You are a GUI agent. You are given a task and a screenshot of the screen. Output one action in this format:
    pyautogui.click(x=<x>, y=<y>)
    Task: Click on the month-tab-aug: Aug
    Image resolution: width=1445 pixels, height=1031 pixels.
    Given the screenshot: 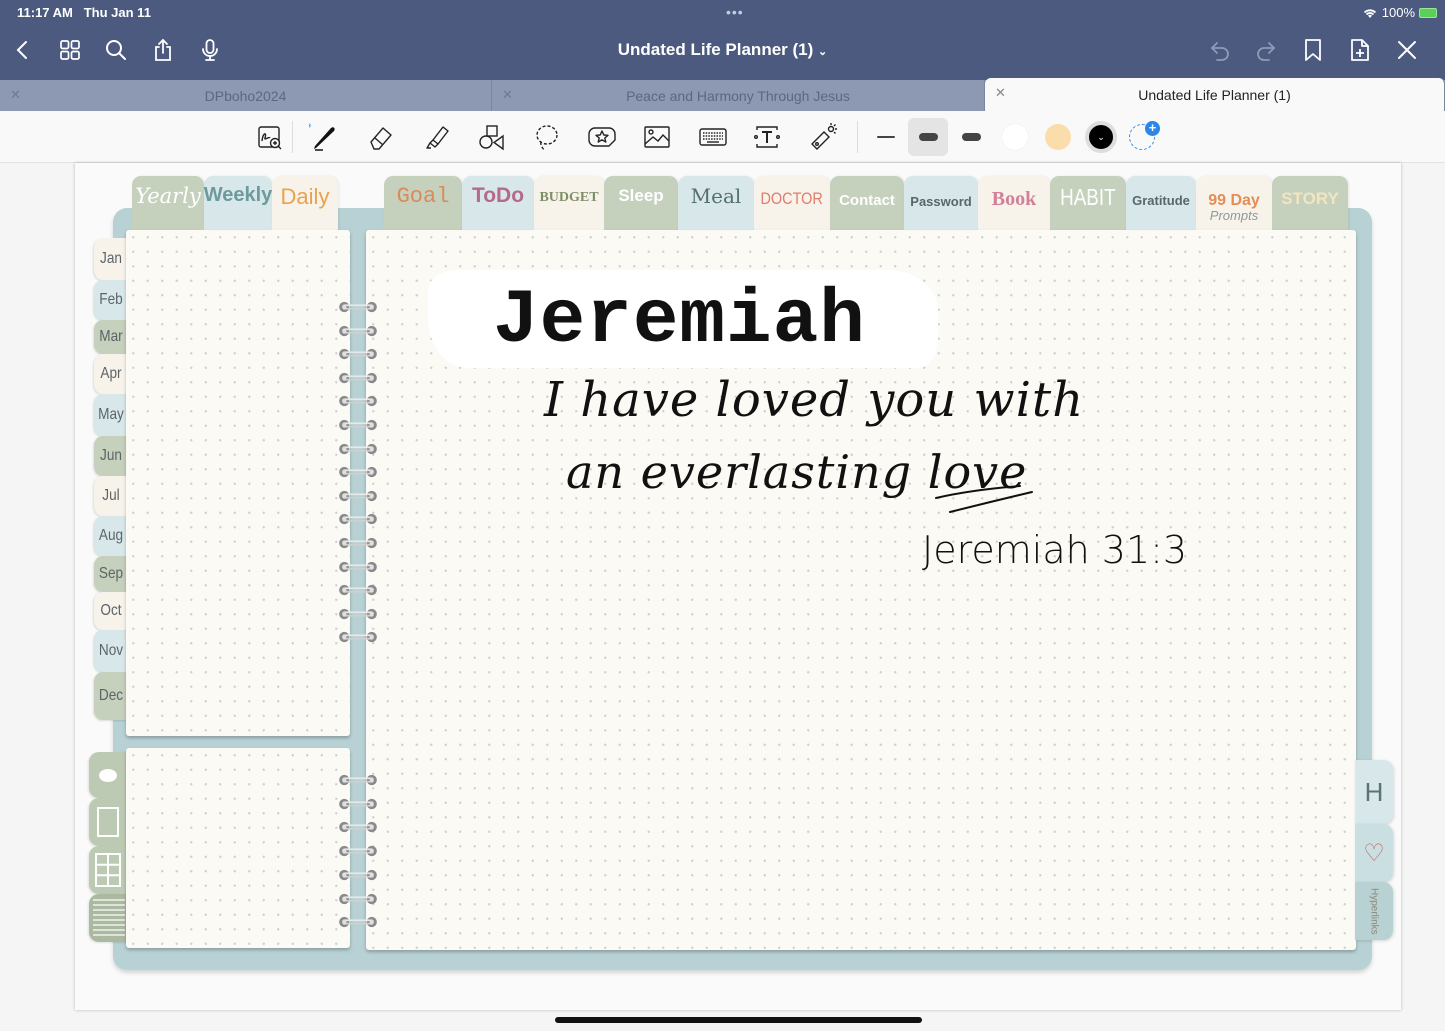 What is the action you would take?
    pyautogui.click(x=111, y=536)
    